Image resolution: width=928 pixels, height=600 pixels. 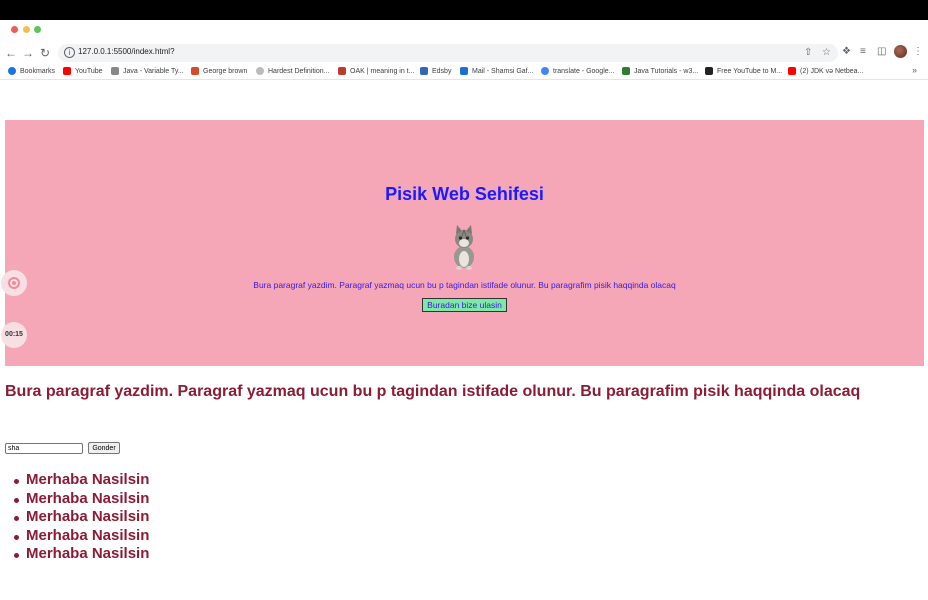 I want to click on contact-us-button: Buradan bize ulasin, so click(x=464, y=305).